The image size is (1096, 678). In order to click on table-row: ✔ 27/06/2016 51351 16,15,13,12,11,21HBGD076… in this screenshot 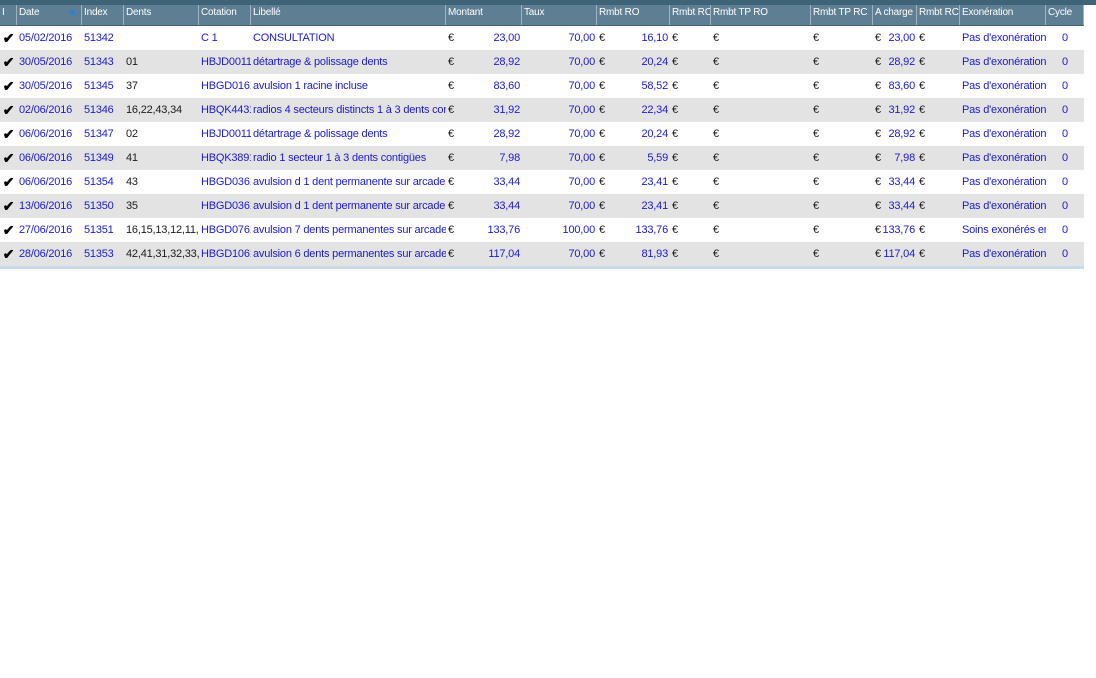, I will do `click(542, 230)`.